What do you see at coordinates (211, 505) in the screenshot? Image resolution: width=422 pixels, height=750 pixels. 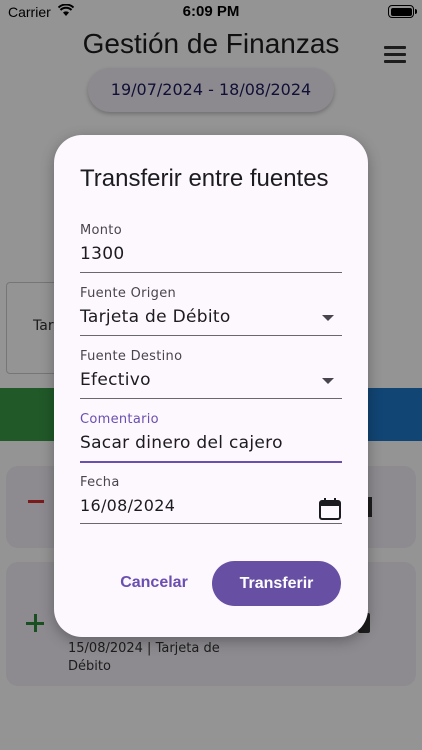 I see `date-input: 16/08/2024` at bounding box center [211, 505].